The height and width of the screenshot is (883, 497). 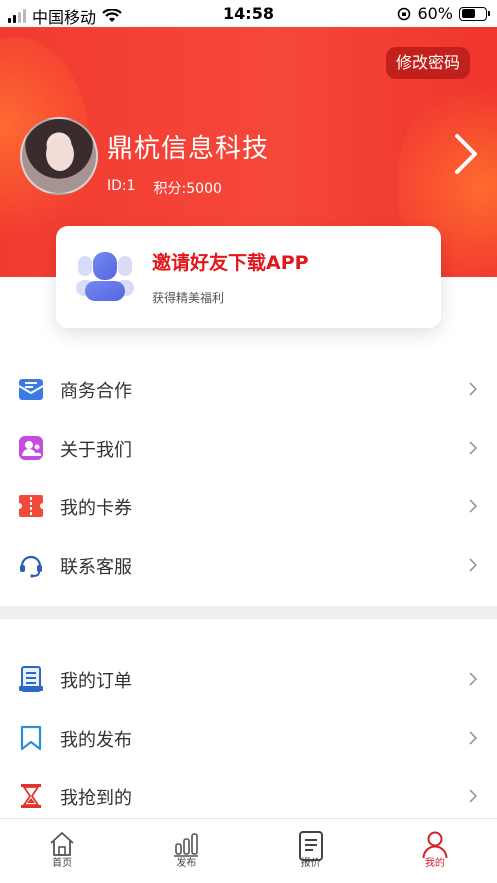 I want to click on headset-icon, so click(x=31, y=566).